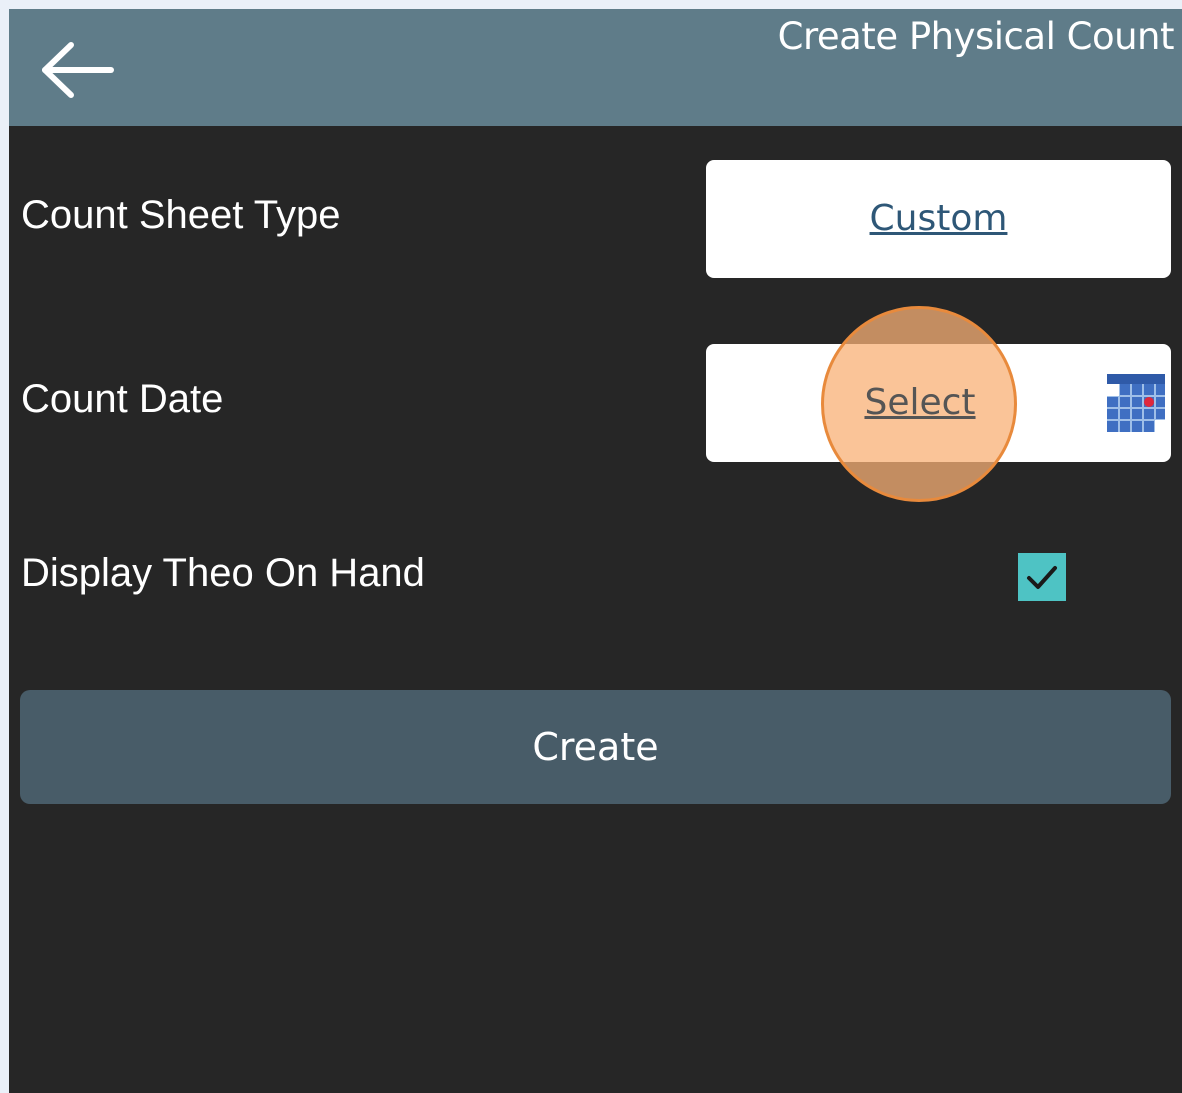 The image size is (1182, 1093). Describe the element at coordinates (976, 36) in the screenshot. I see `page-title: Create Physical Count` at that location.